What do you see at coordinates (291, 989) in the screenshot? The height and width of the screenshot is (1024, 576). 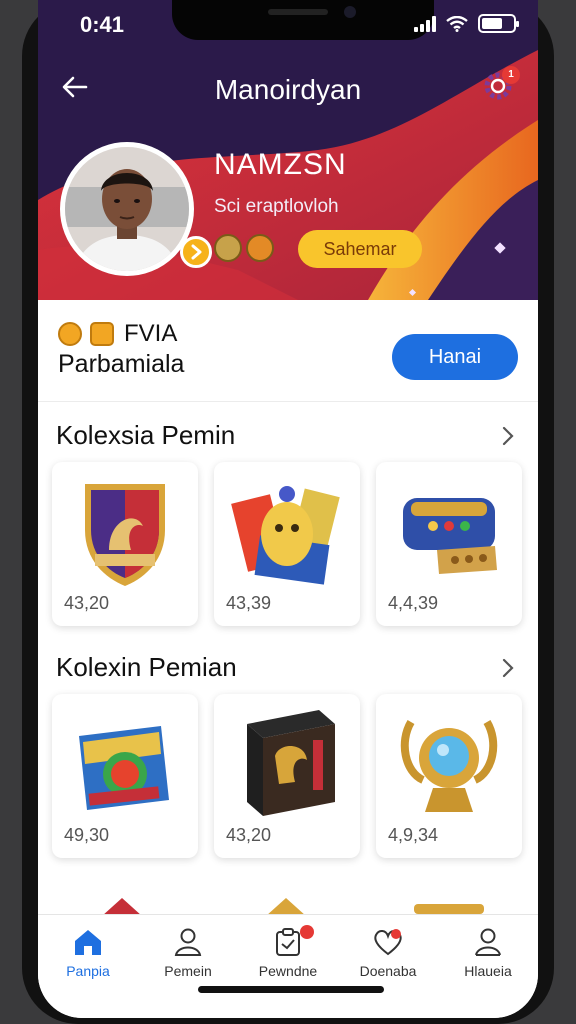 I see `home-indicator` at bounding box center [291, 989].